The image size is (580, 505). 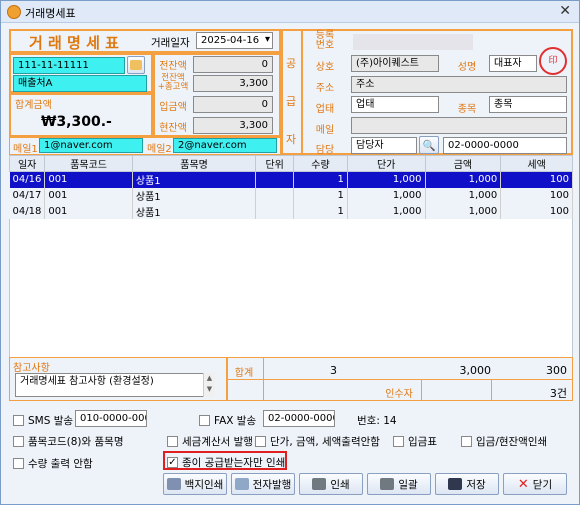 What do you see at coordinates (43, 420) in the screenshot?
I see `sms-checkbox: SMS 발송` at bounding box center [43, 420].